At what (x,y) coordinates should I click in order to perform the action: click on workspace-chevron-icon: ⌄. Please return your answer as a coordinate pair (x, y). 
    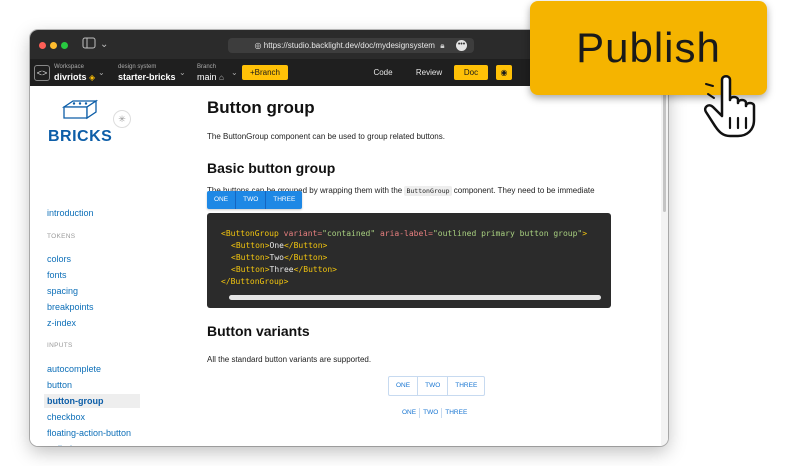
    Looking at the image, I should click on (101, 72).